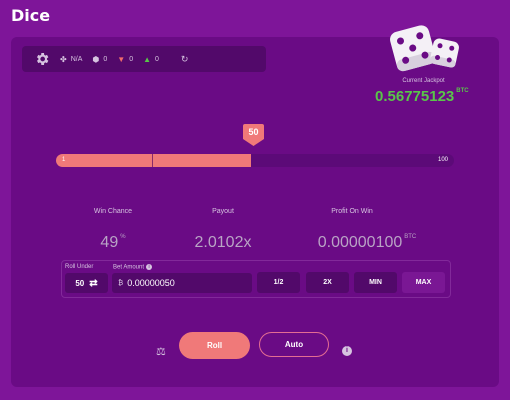 The width and height of the screenshot is (510, 400). I want to click on win-chance-label: Win Chance, so click(113, 211).